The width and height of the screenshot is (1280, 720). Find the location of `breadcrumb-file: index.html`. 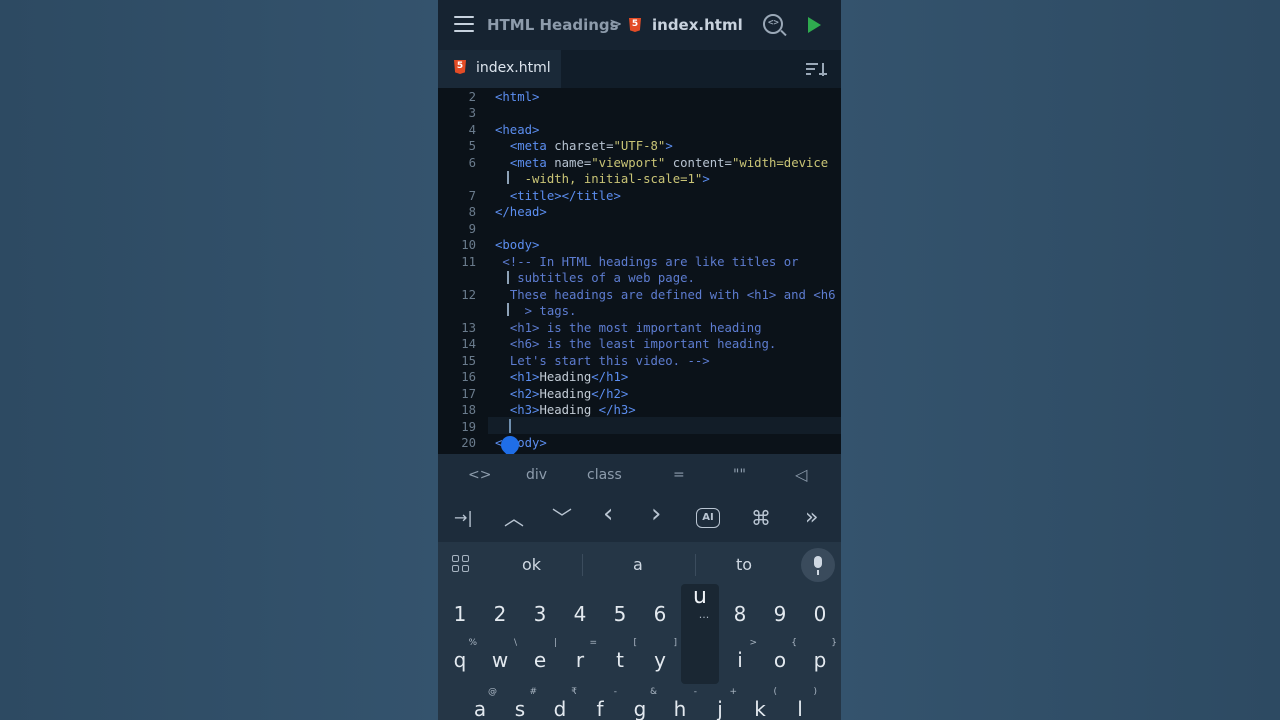

breadcrumb-file: index.html is located at coordinates (697, 25).